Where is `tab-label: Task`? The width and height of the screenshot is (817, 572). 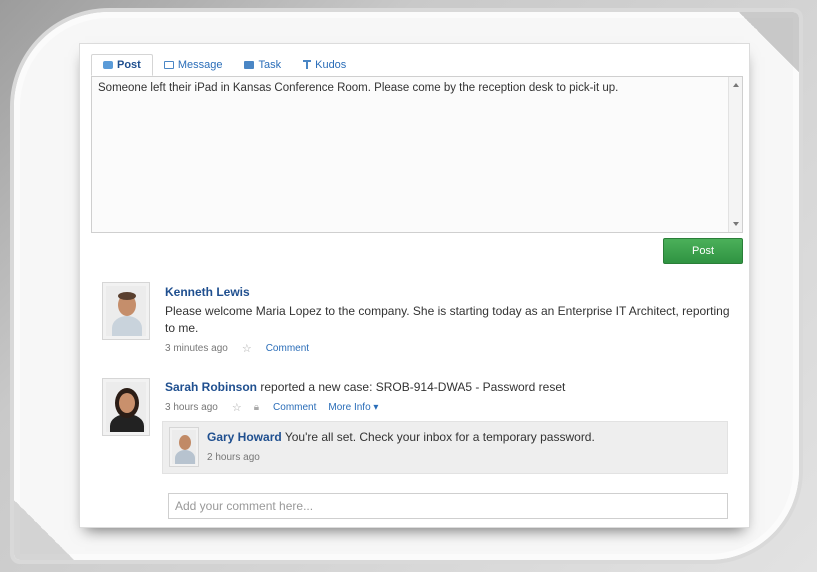
tab-label: Task is located at coordinates (270, 64).